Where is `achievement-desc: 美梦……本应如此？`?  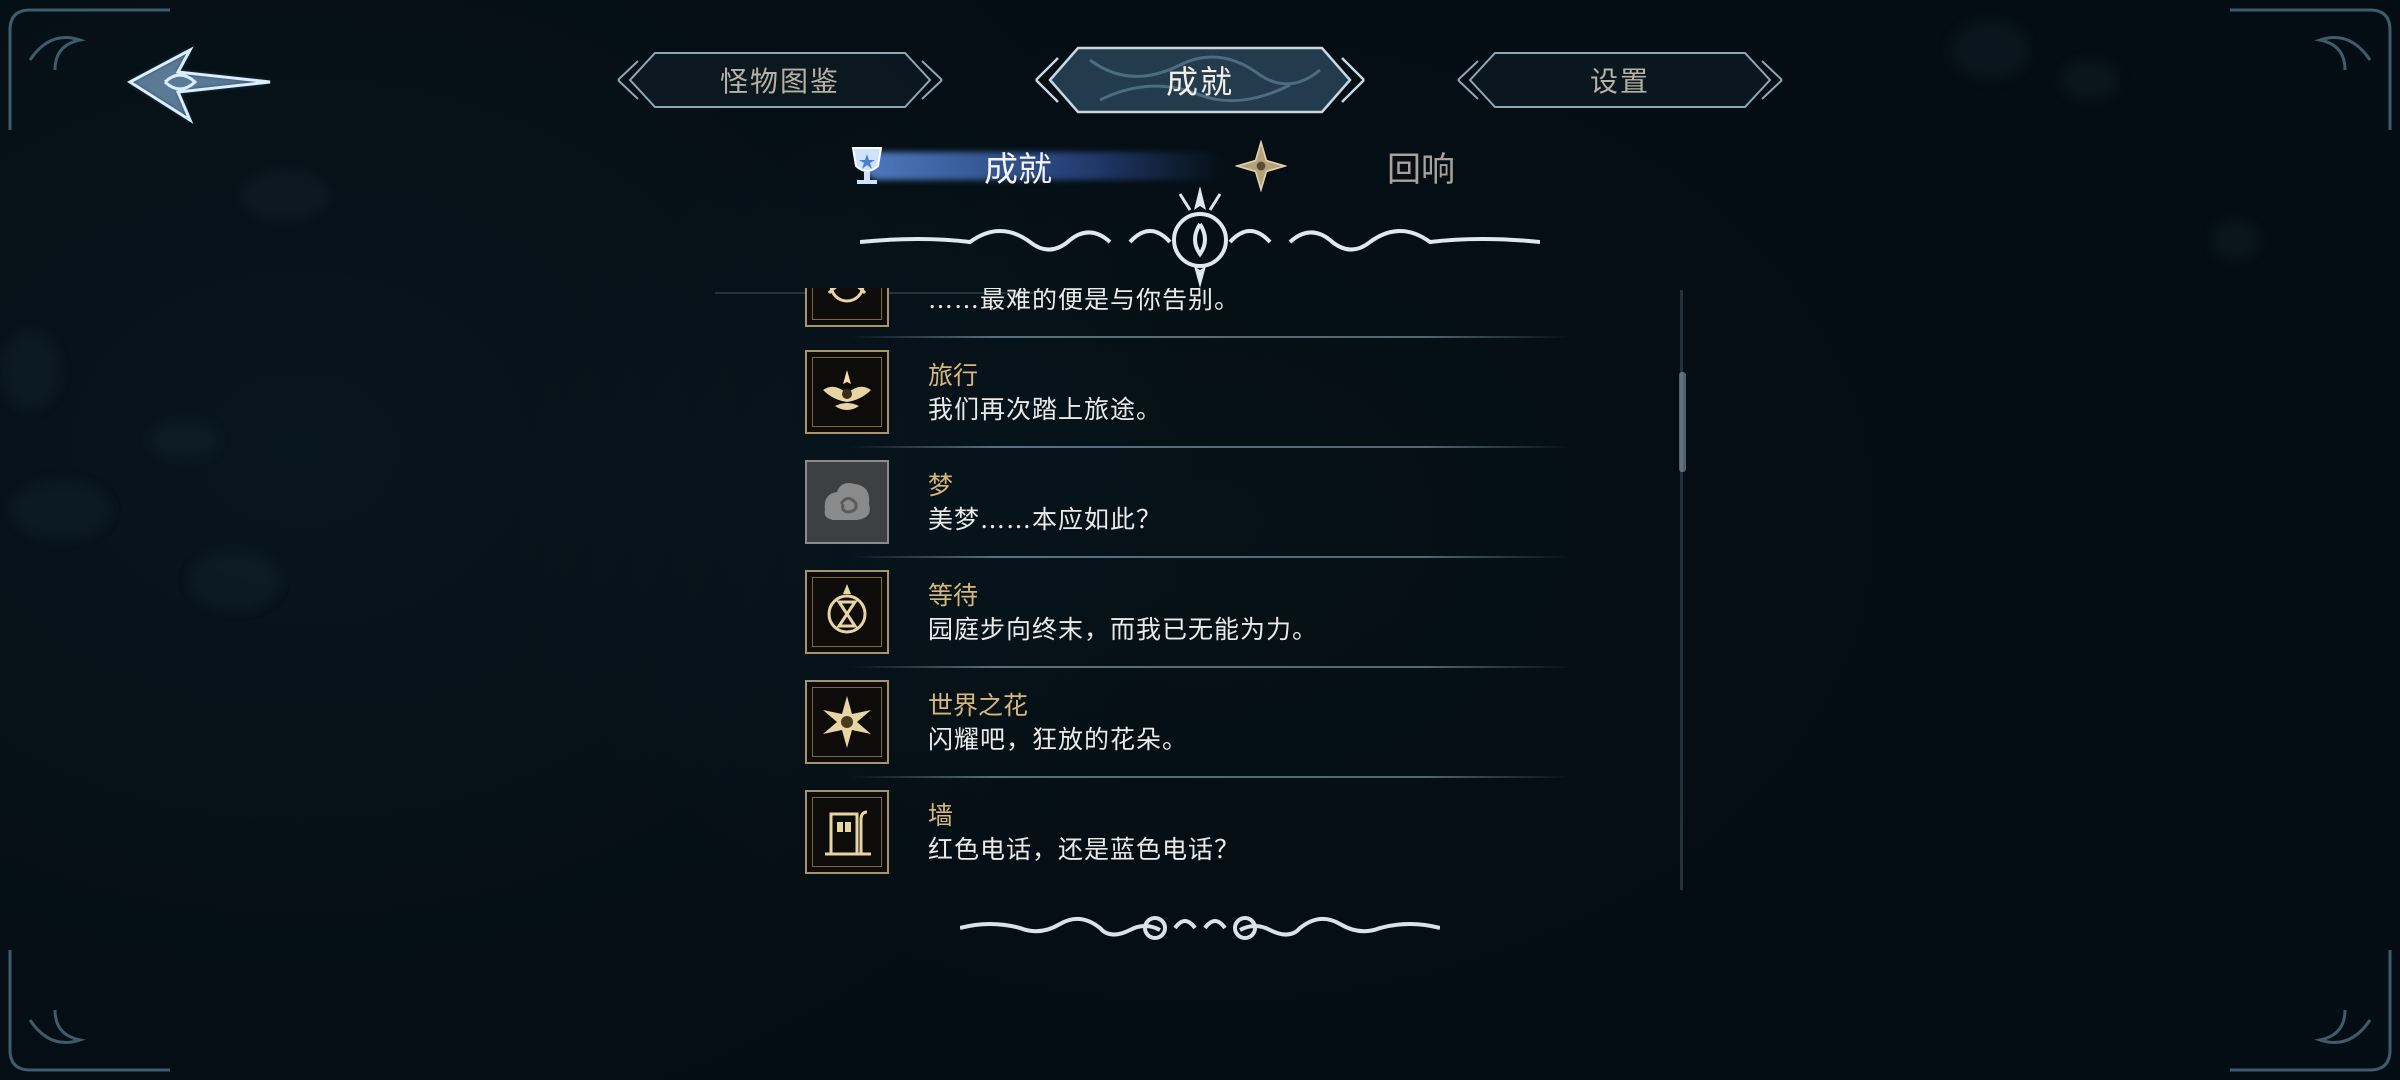 achievement-desc: 美梦……本应如此？ is located at coordinates (1045, 519).